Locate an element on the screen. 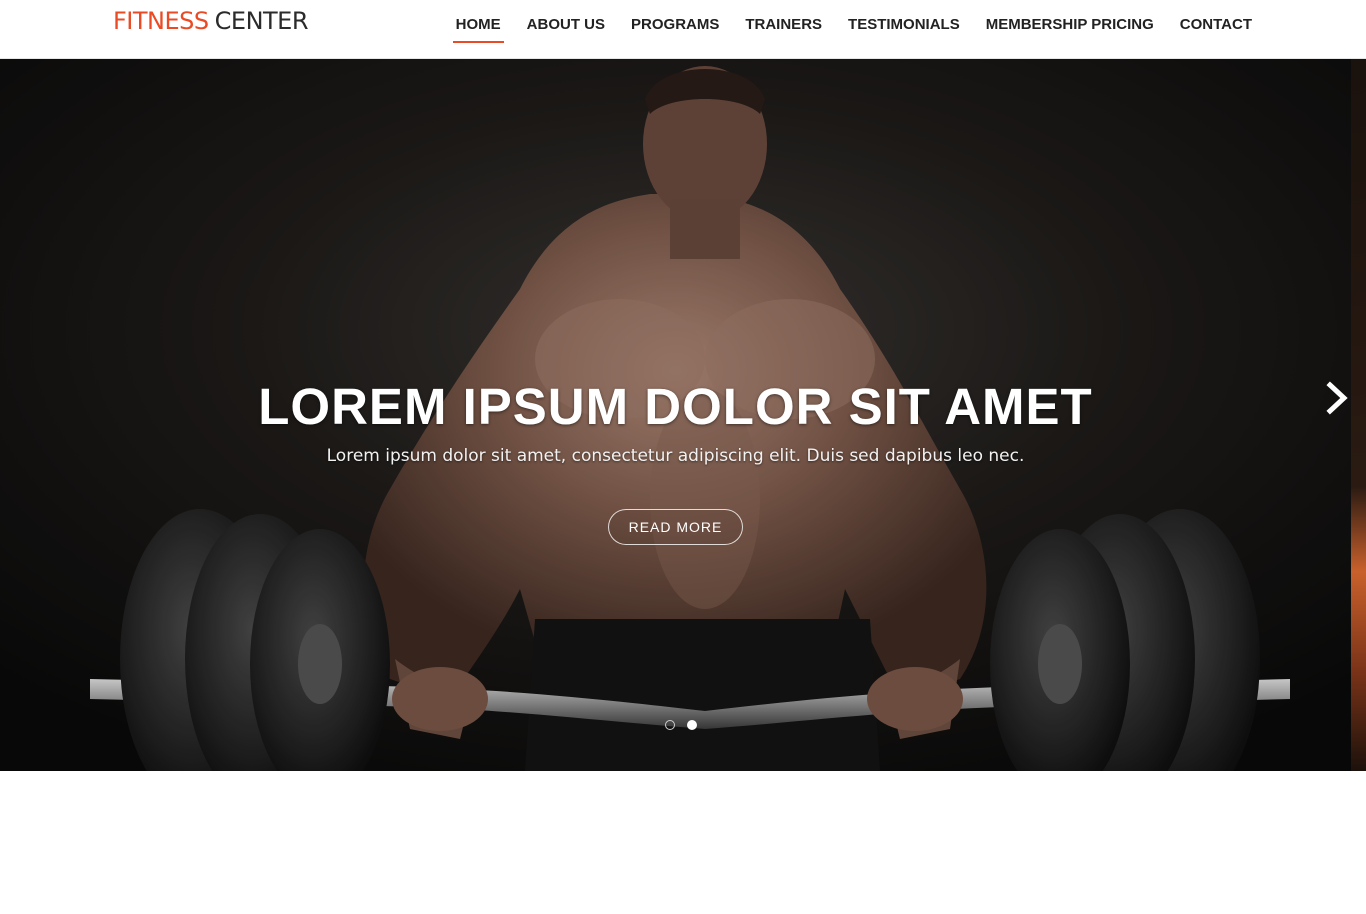  nav-item-home: HOME is located at coordinates (478, 28).